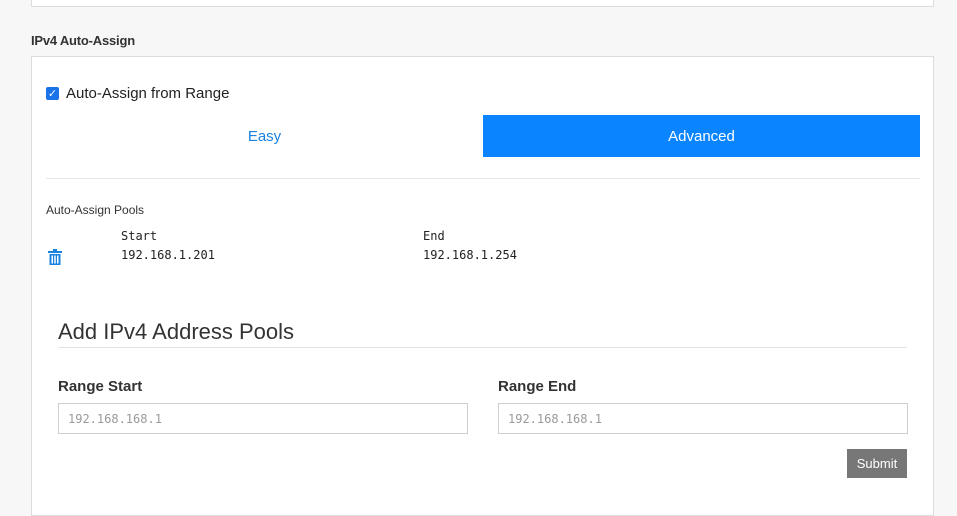 This screenshot has width=957, height=516. What do you see at coordinates (139, 236) in the screenshot?
I see `column-header-start: Start` at bounding box center [139, 236].